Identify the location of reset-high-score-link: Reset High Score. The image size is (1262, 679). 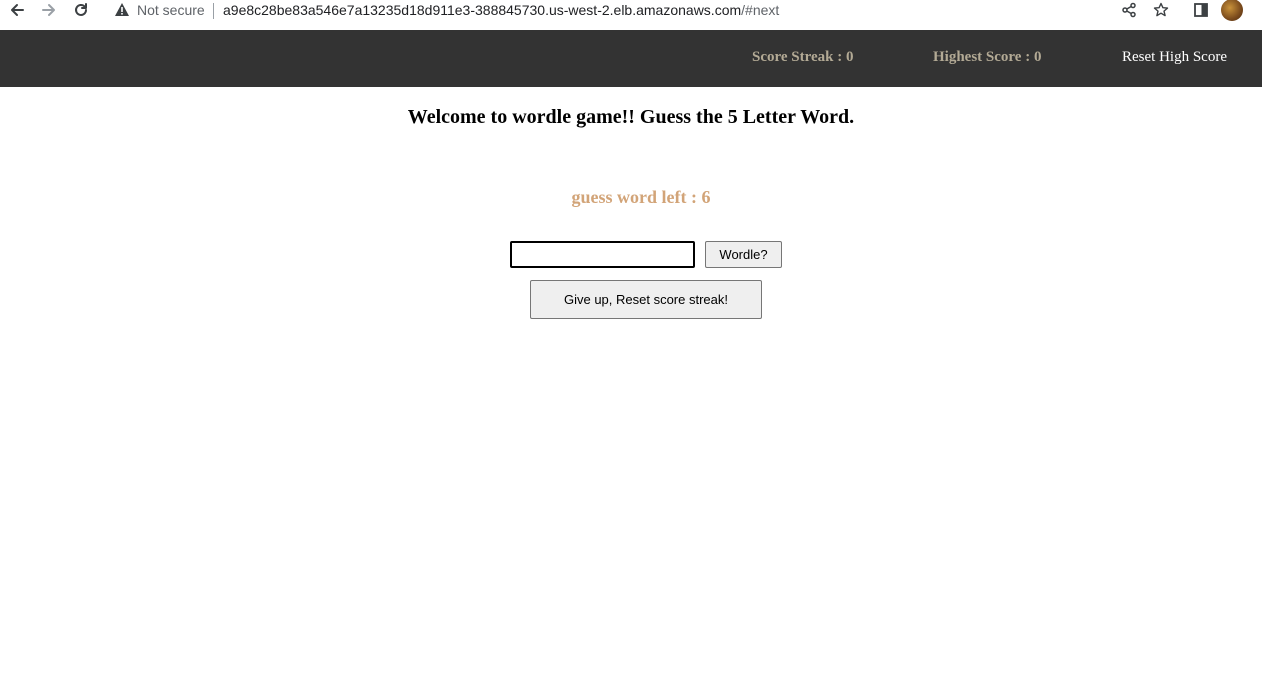
(1174, 57).